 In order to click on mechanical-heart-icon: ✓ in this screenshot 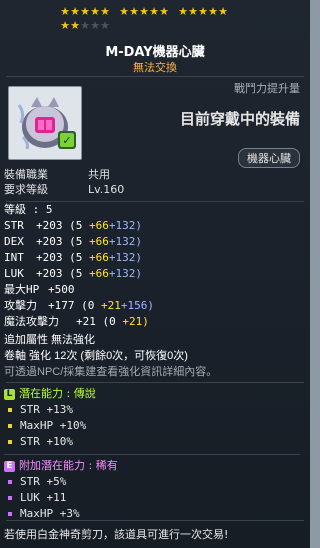, I will do `click(46, 123)`.